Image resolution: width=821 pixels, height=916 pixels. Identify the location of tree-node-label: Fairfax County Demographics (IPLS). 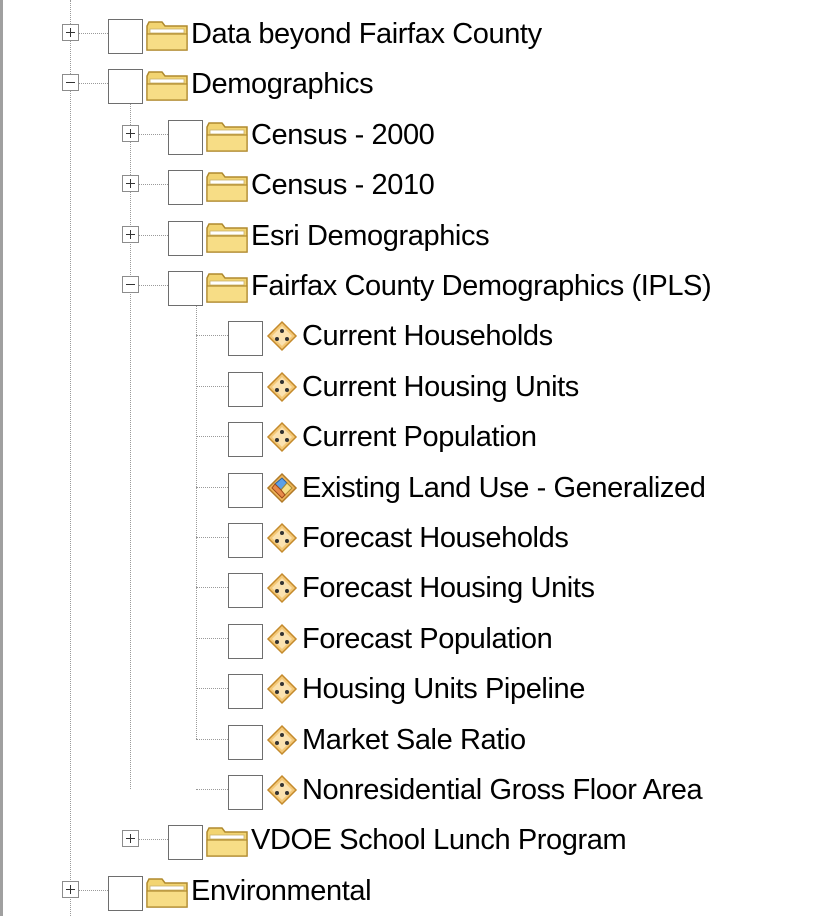
(481, 286).